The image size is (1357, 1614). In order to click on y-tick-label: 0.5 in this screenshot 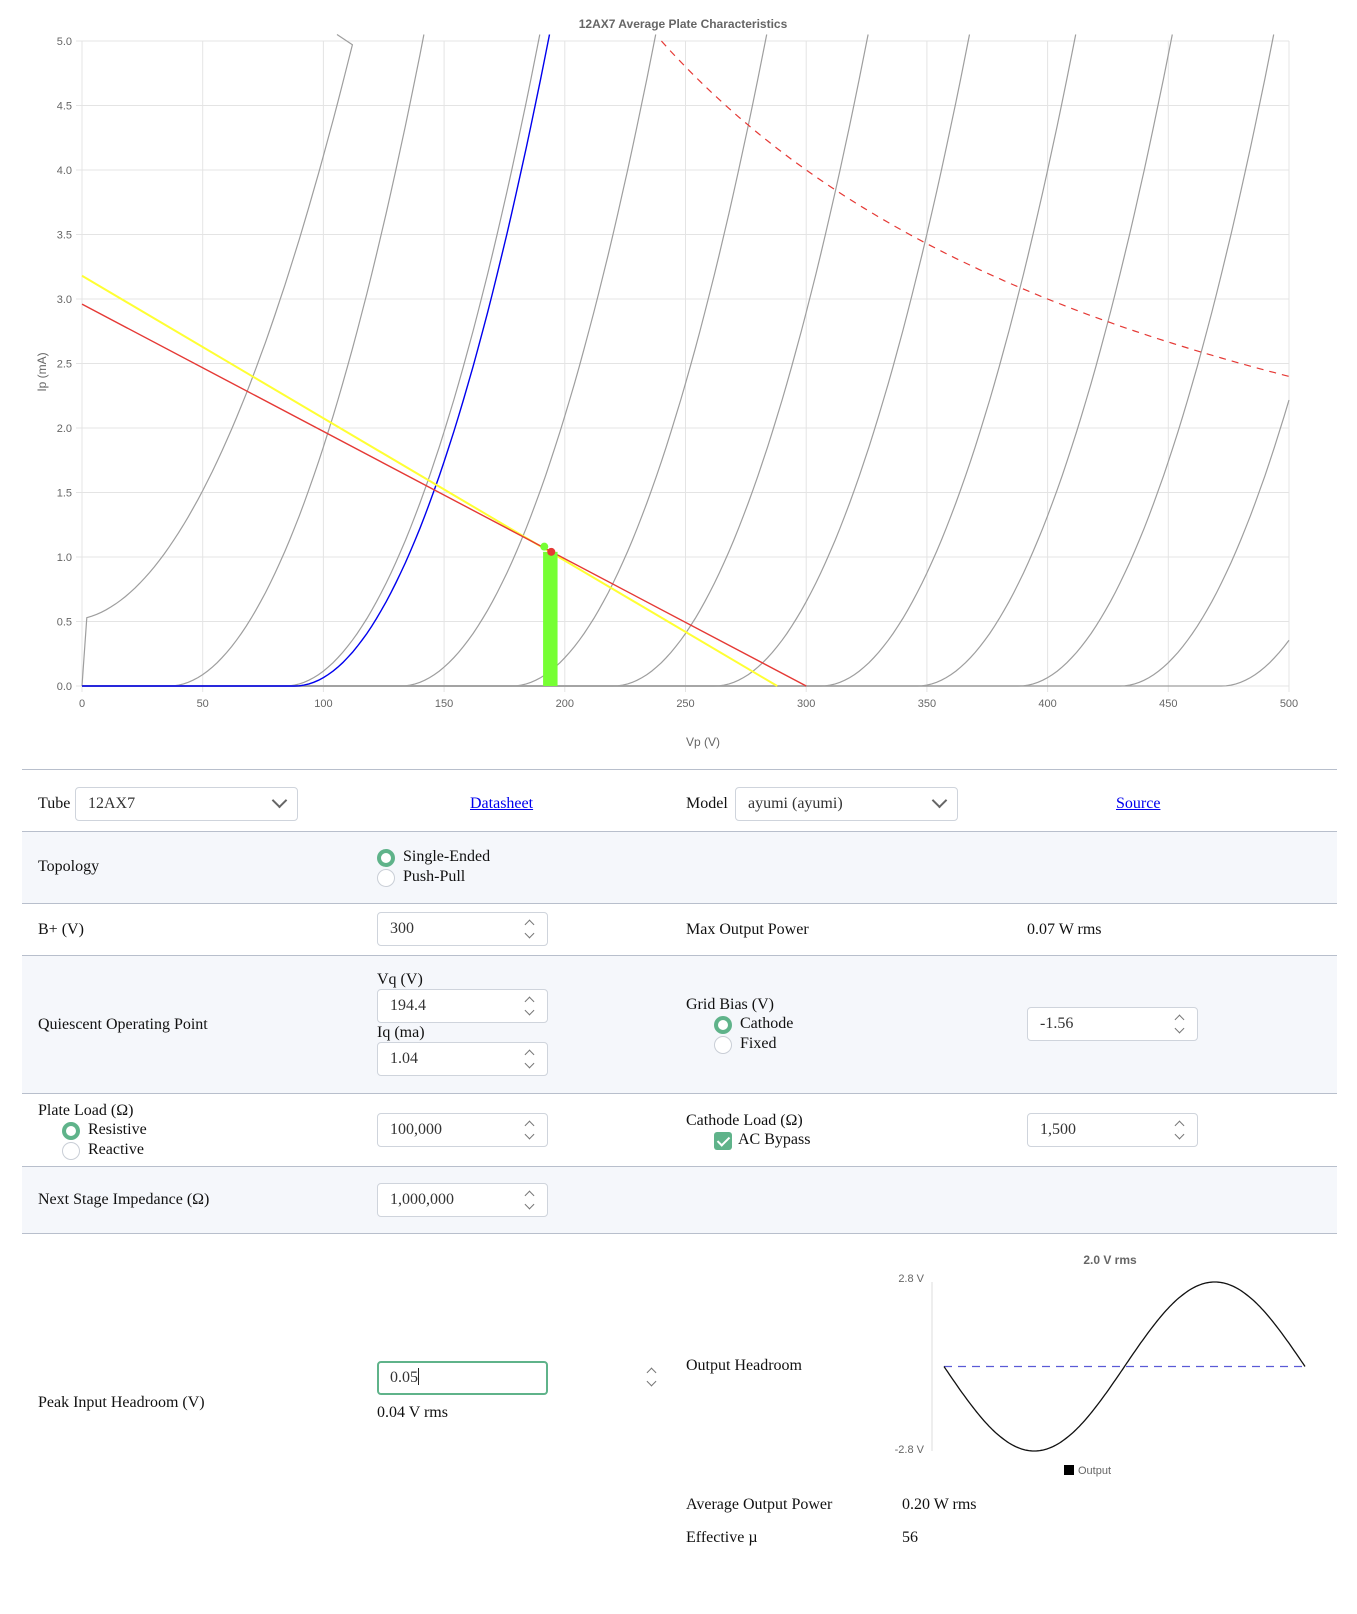, I will do `click(64, 623)`.